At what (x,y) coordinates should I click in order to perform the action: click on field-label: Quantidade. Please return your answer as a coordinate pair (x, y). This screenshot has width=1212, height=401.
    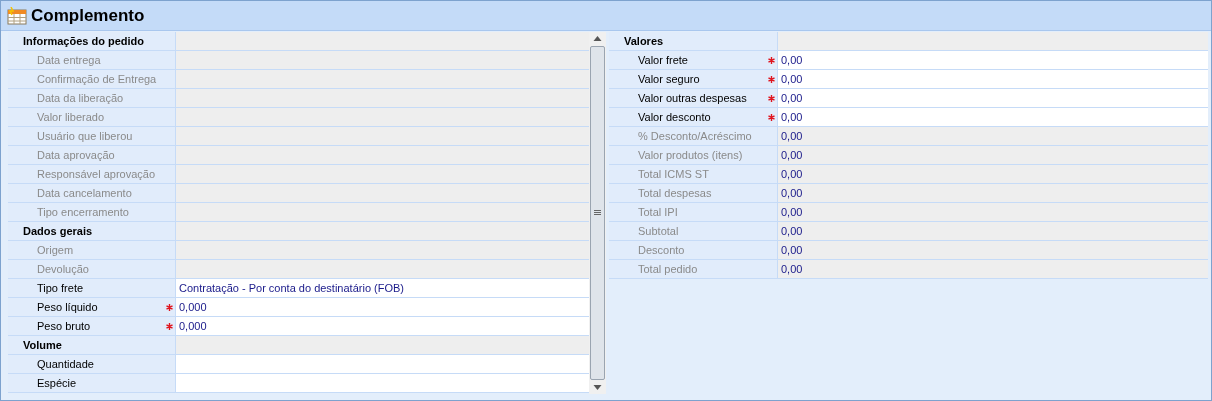
    Looking at the image, I should click on (65, 364).